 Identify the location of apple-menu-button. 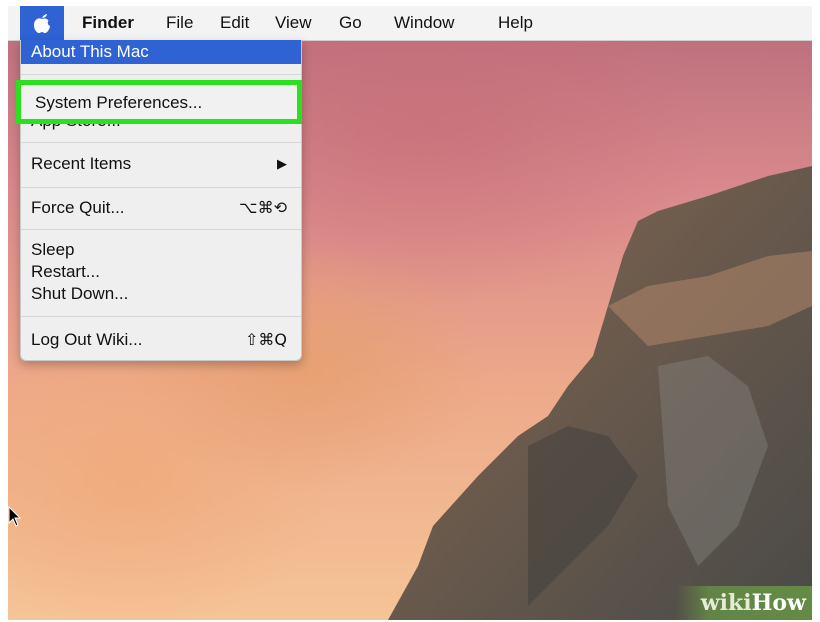
(42, 23).